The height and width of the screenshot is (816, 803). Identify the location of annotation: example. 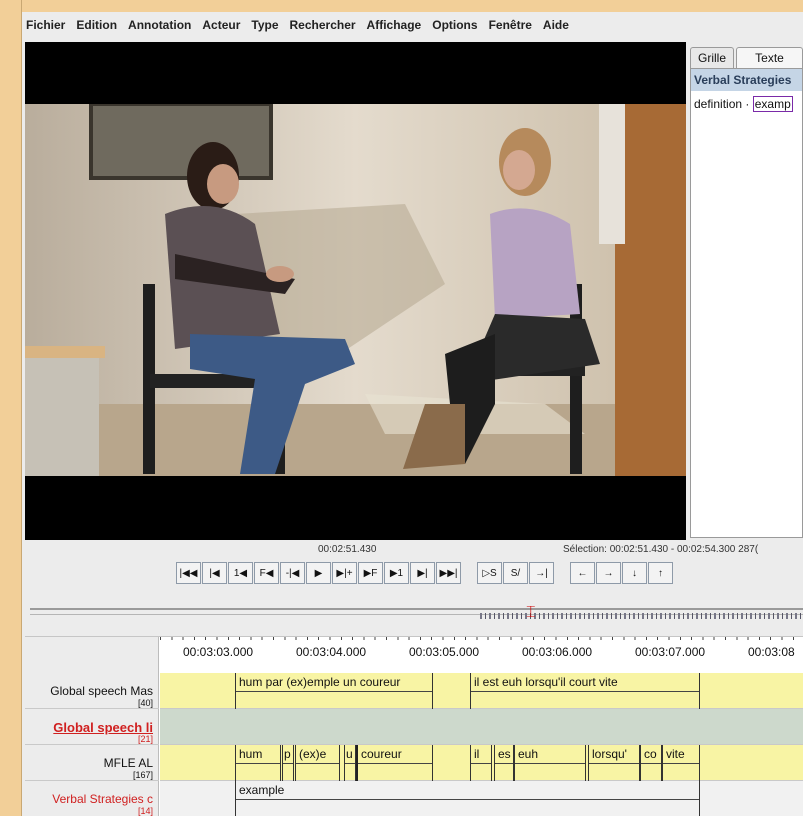
(467, 798).